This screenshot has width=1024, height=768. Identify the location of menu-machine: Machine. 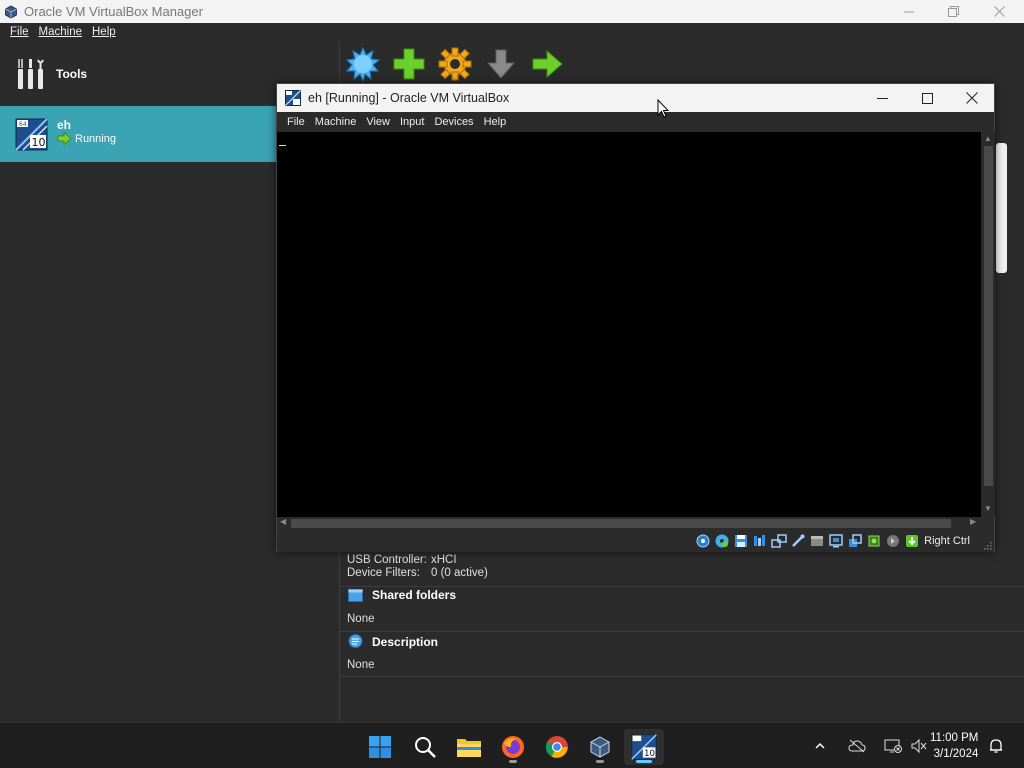
(60, 32).